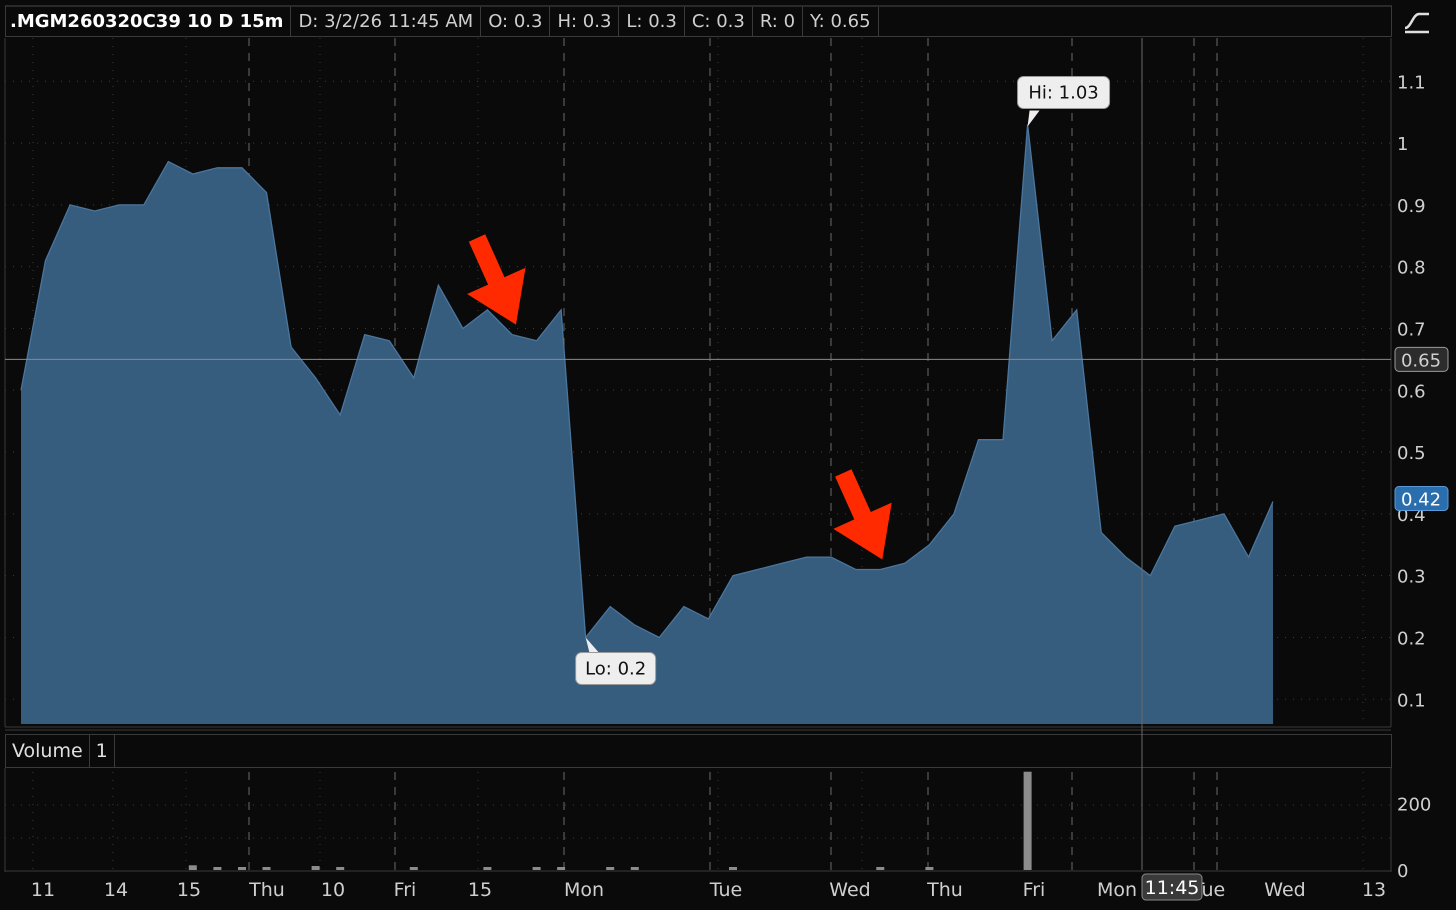 The height and width of the screenshot is (910, 1456). Describe the element at coordinates (1402, 144) in the screenshot. I see `y-tick-label: 1` at that location.